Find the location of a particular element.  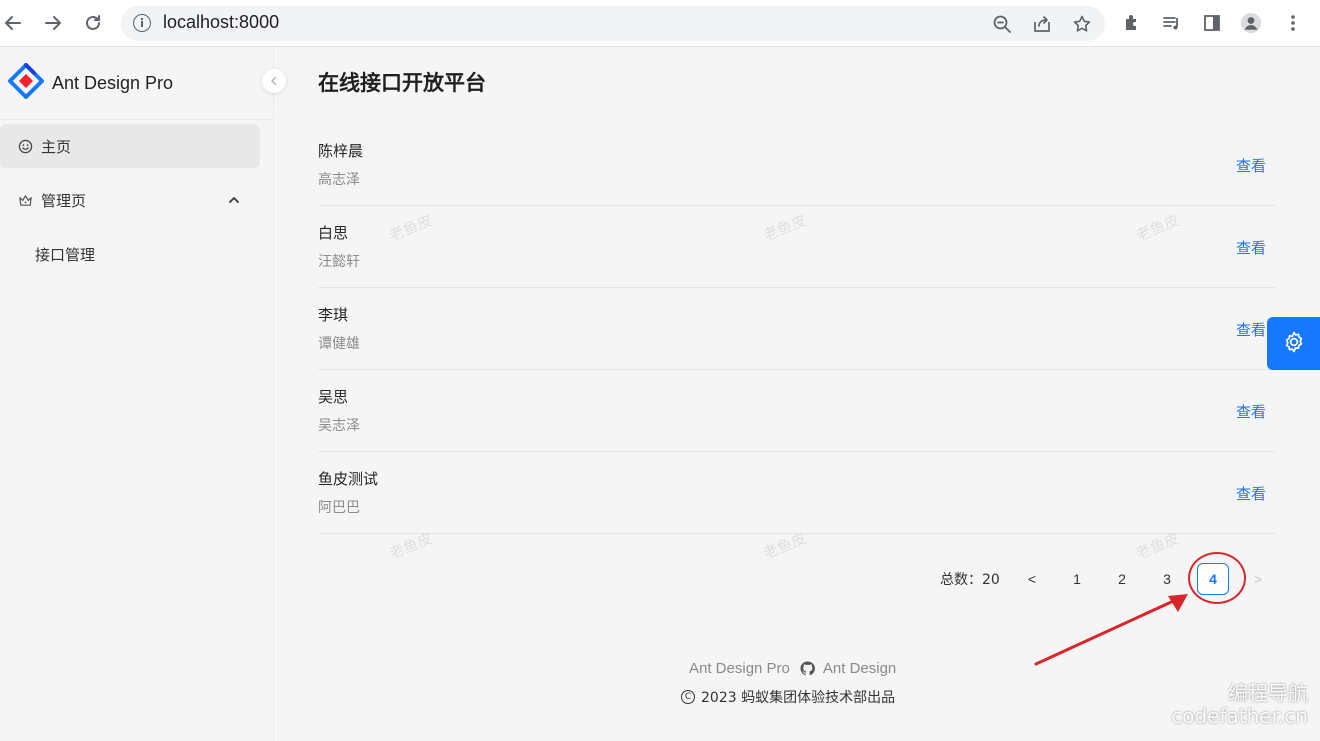

list-item: 陈梓晨 高志泽 查看 is located at coordinates (797, 165).